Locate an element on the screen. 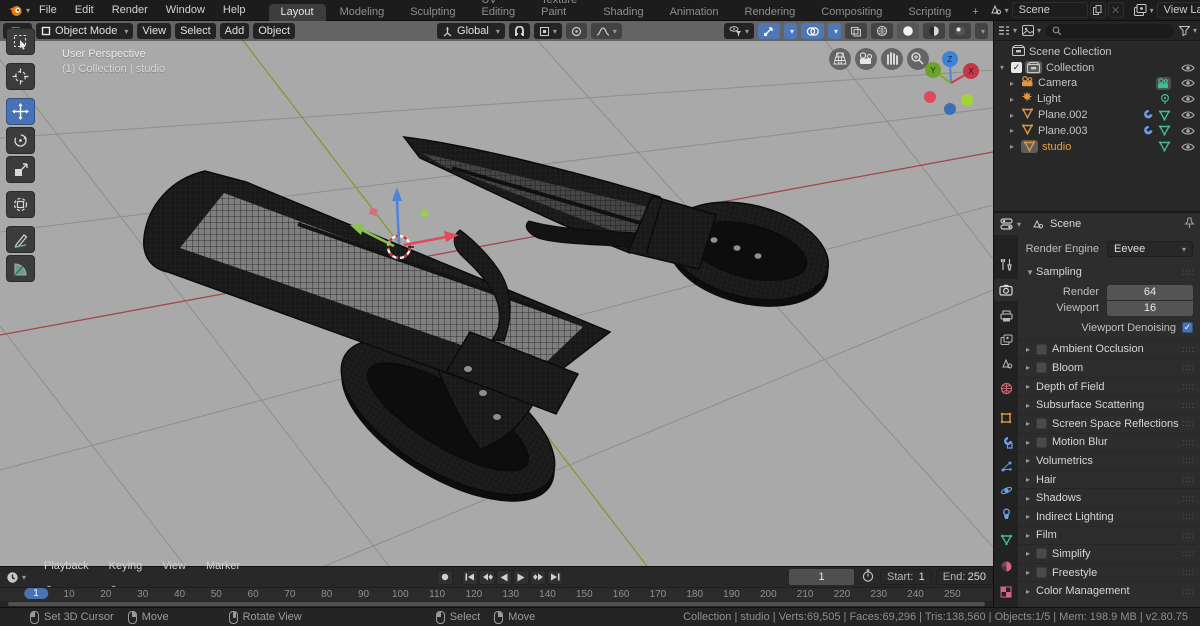  sampling-viewport-field: 16 is located at coordinates (1150, 308).